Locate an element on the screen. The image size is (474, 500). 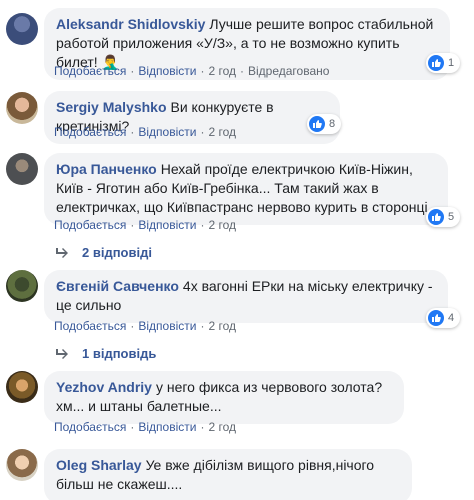
view-replies-link: 1 відповідь is located at coordinates (106, 353).